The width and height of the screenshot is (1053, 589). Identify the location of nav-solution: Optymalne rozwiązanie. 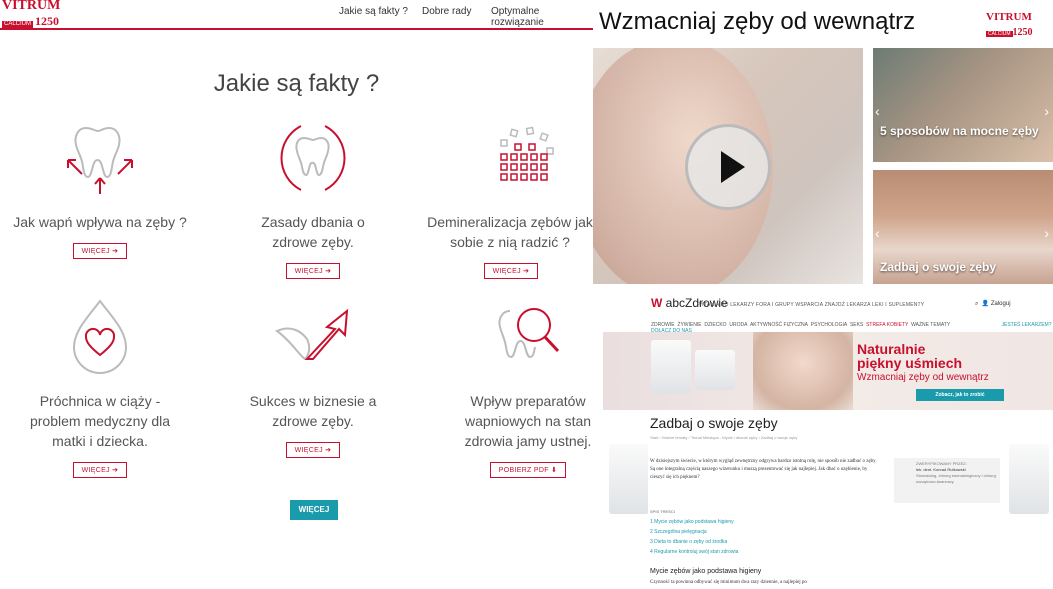
(542, 17).